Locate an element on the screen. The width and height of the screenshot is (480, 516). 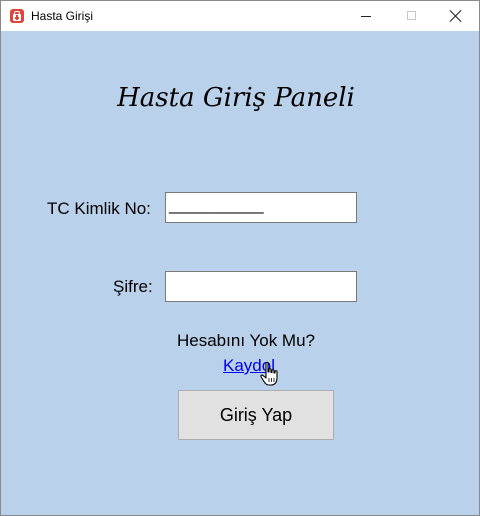
maximize-button is located at coordinates (412, 16).